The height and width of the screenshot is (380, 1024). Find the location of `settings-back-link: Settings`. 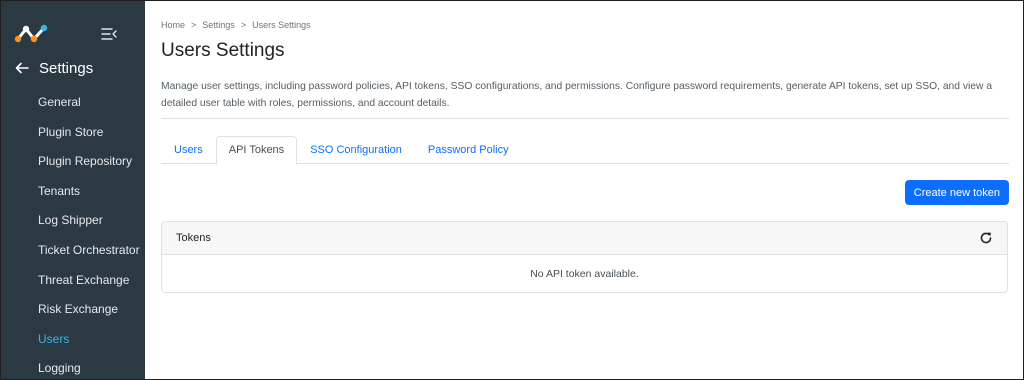

settings-back-link: Settings is located at coordinates (73, 68).